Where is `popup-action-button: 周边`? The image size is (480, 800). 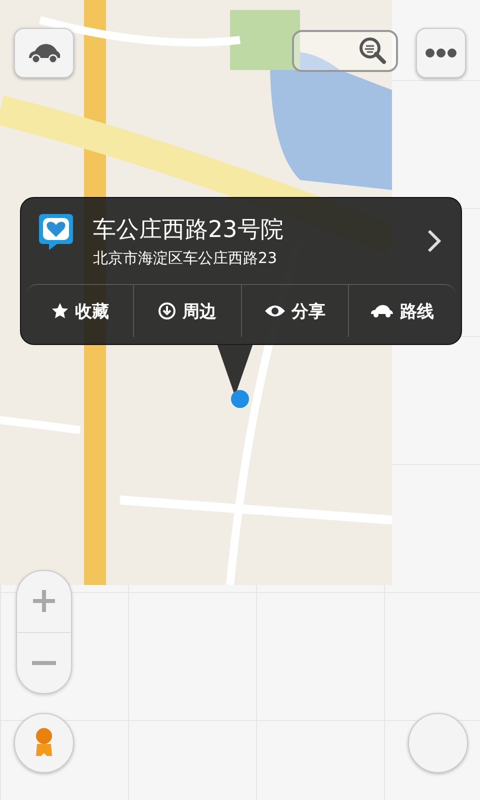
popup-action-button: 周边 is located at coordinates (188, 311).